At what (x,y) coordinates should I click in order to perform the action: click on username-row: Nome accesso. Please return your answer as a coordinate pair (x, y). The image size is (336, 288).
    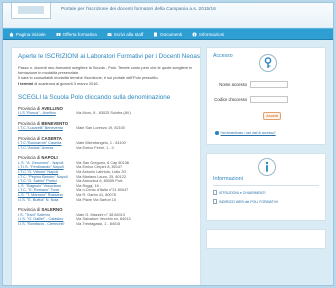
    Looking at the image, I should click on (250, 84).